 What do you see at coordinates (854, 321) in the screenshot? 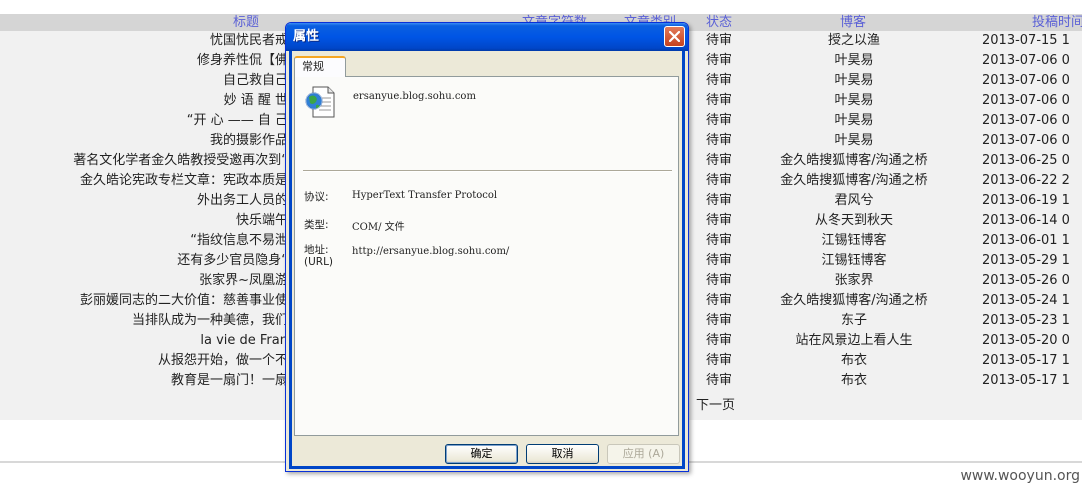
I see `row-blogger: 东子` at bounding box center [854, 321].